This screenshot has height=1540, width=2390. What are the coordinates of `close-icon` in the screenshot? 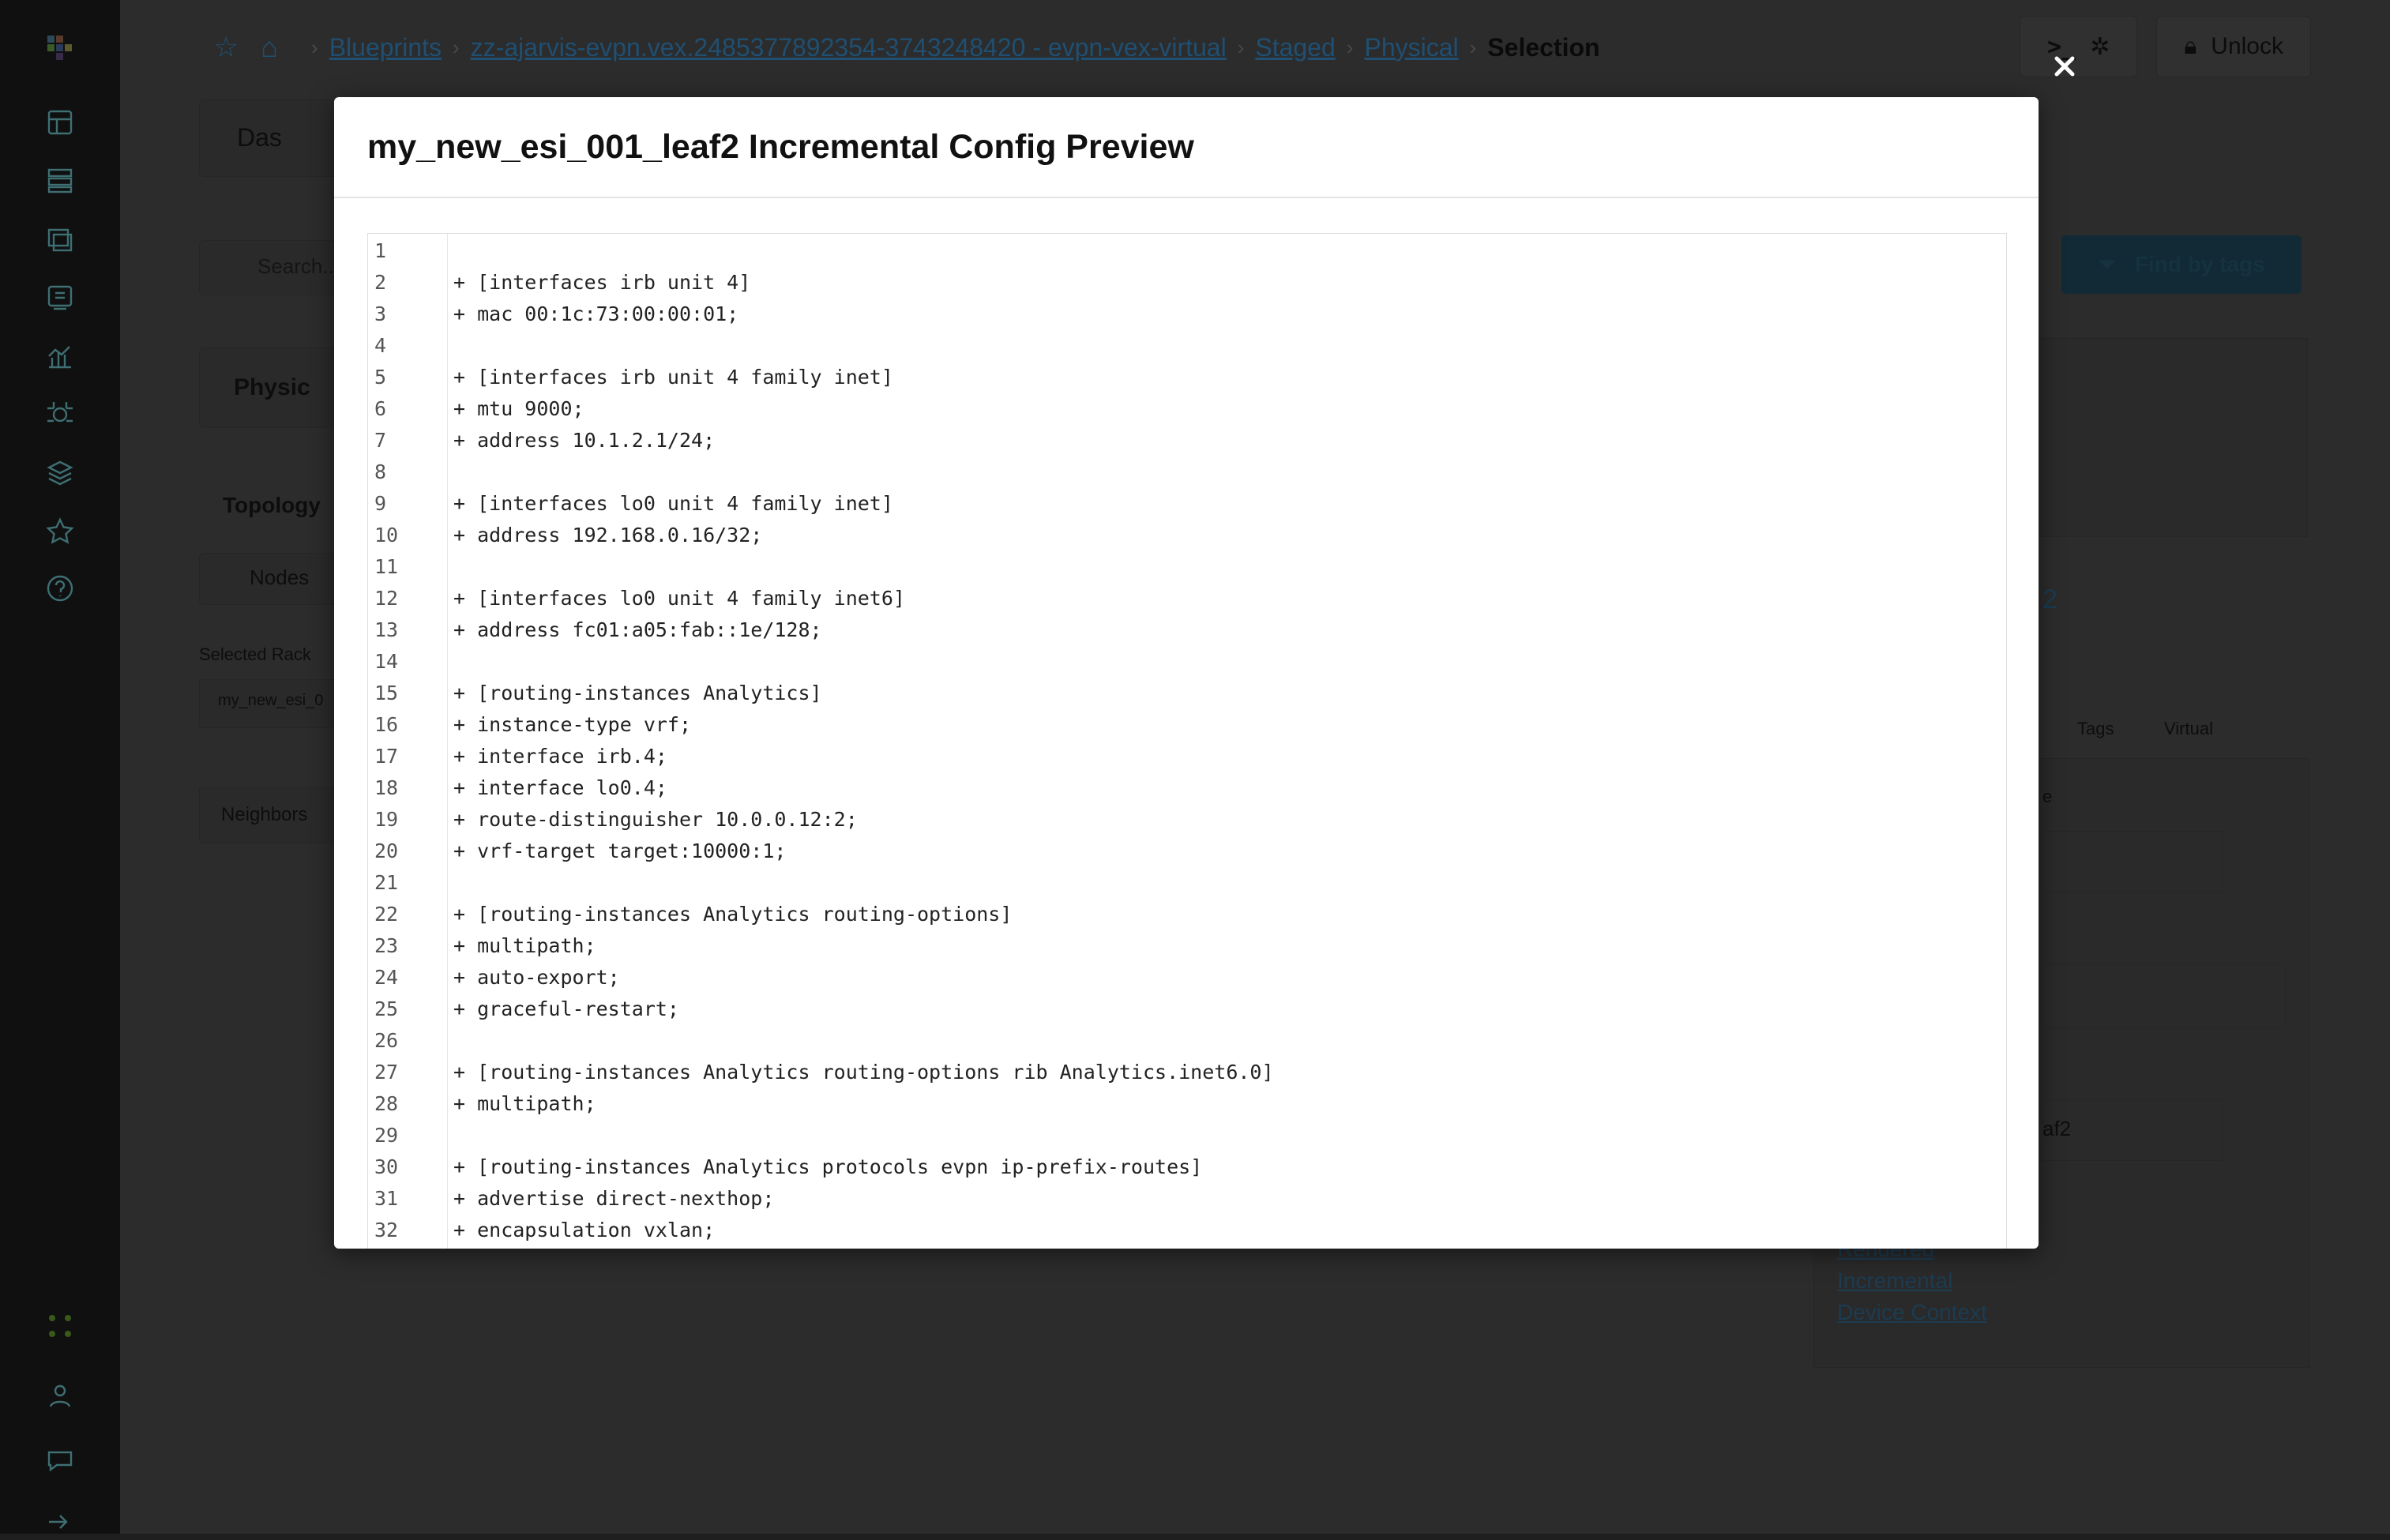 It's located at (2064, 66).